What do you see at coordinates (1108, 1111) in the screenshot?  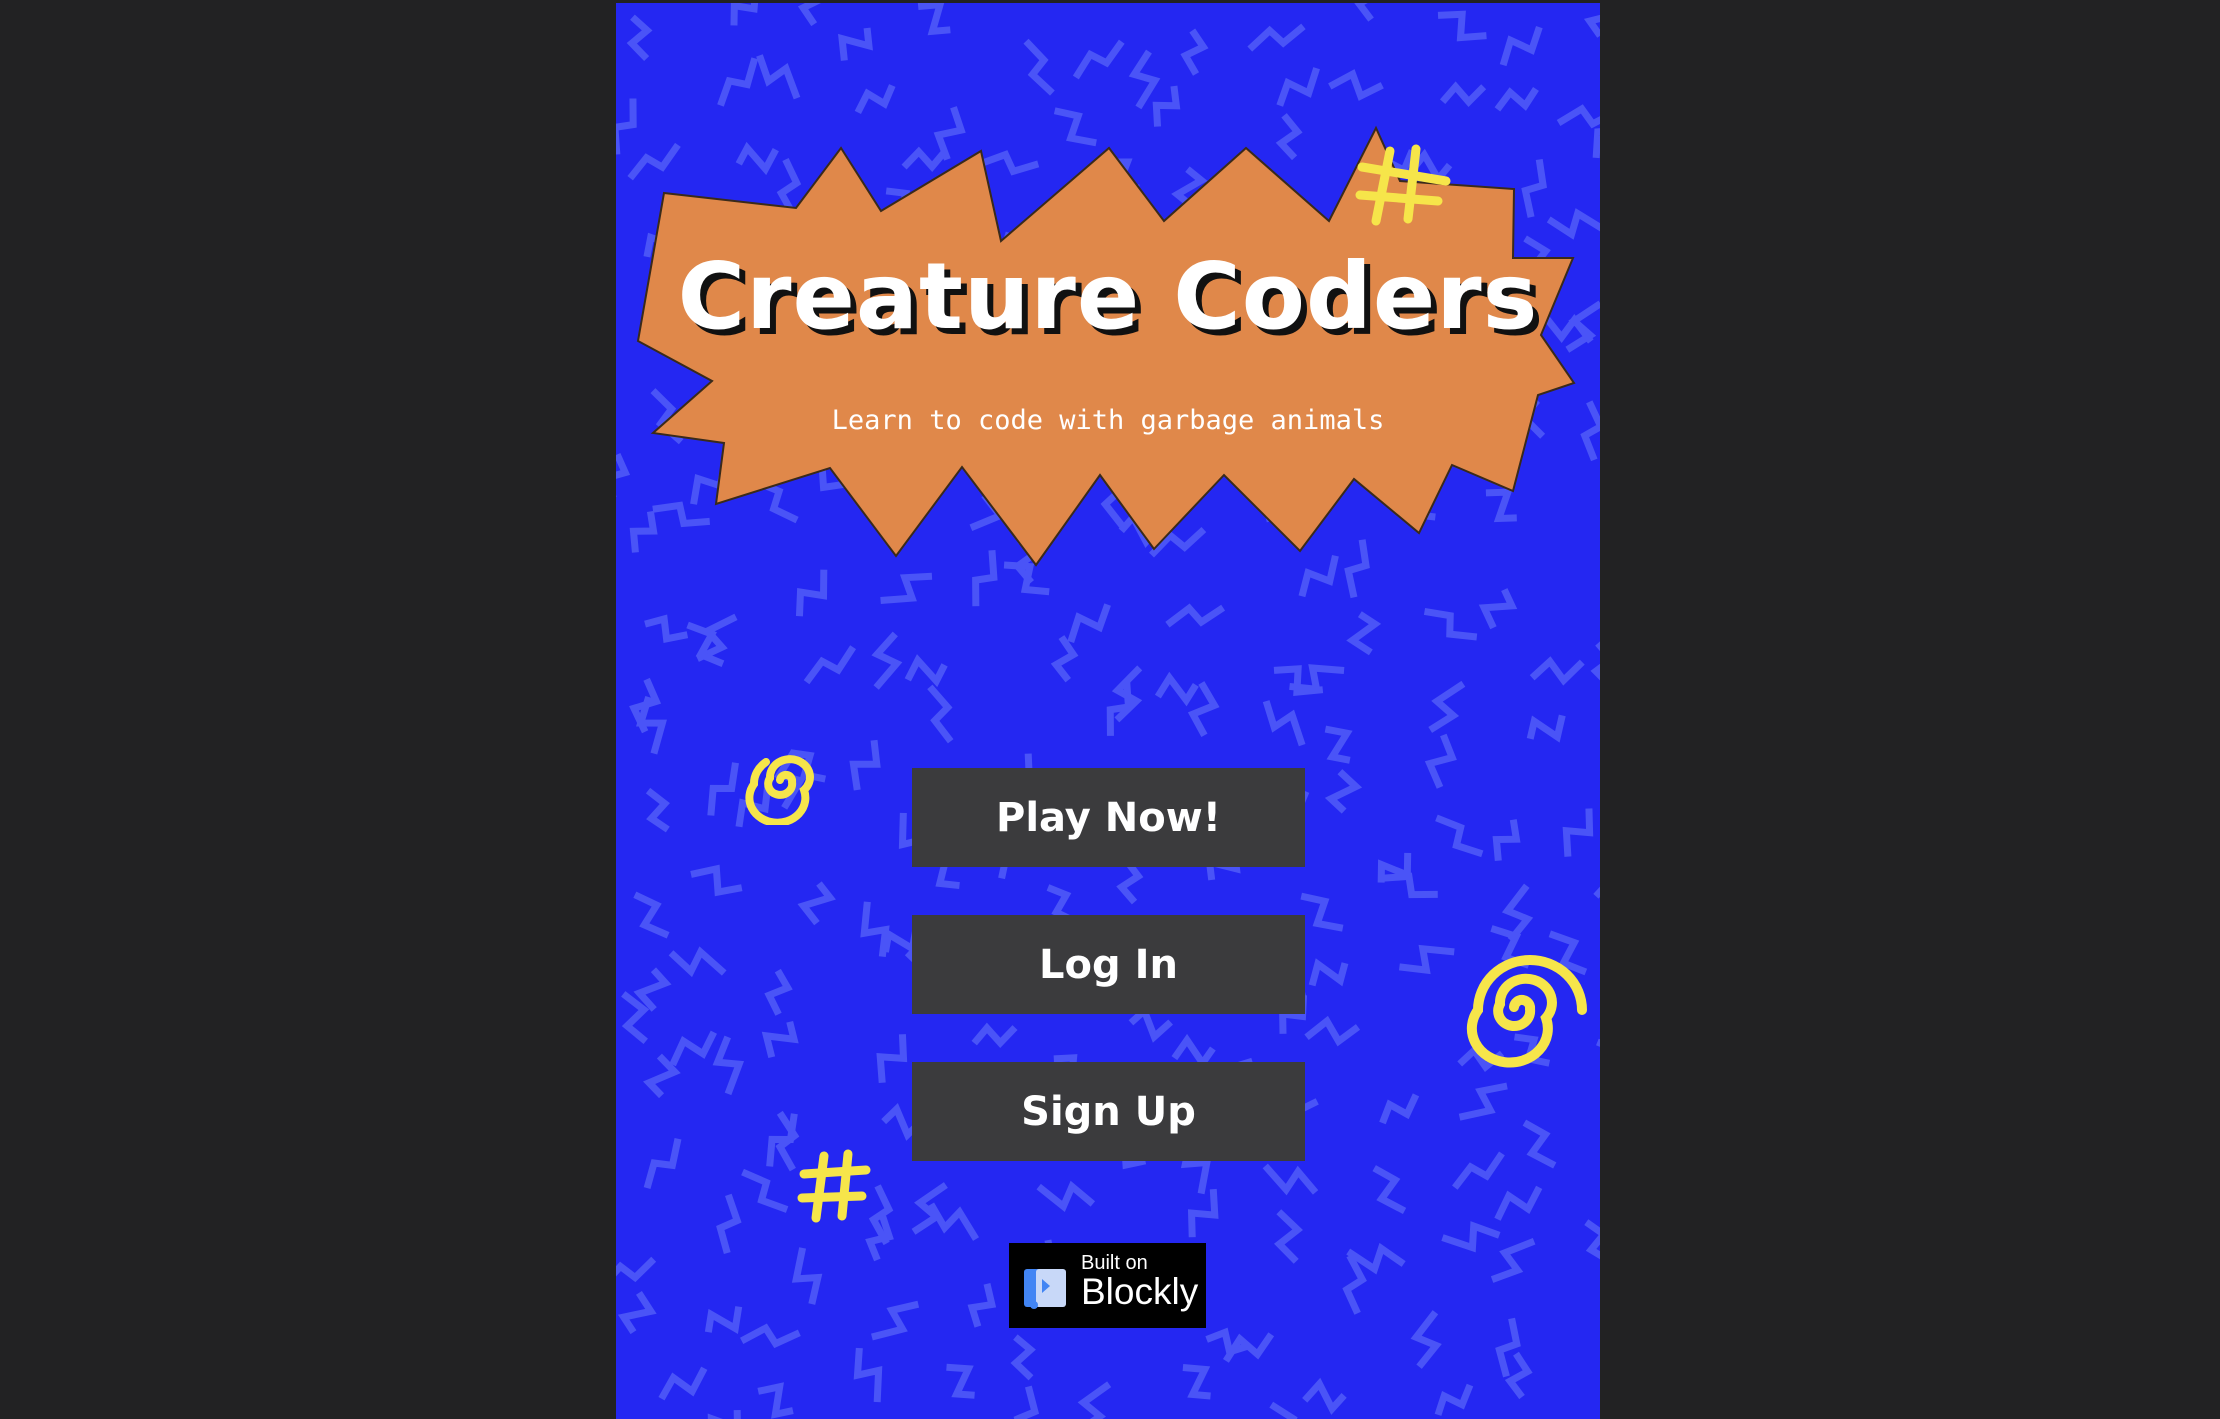 I see `sign-up-button: Sign Up` at bounding box center [1108, 1111].